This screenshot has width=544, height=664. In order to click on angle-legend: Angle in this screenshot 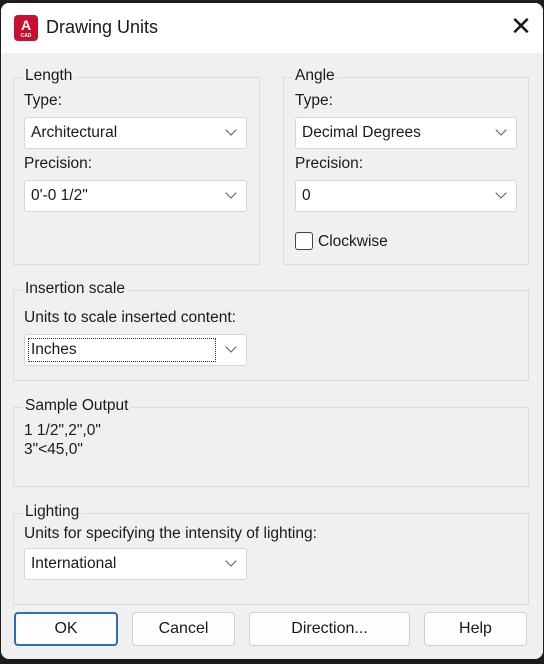, I will do `click(315, 76)`.